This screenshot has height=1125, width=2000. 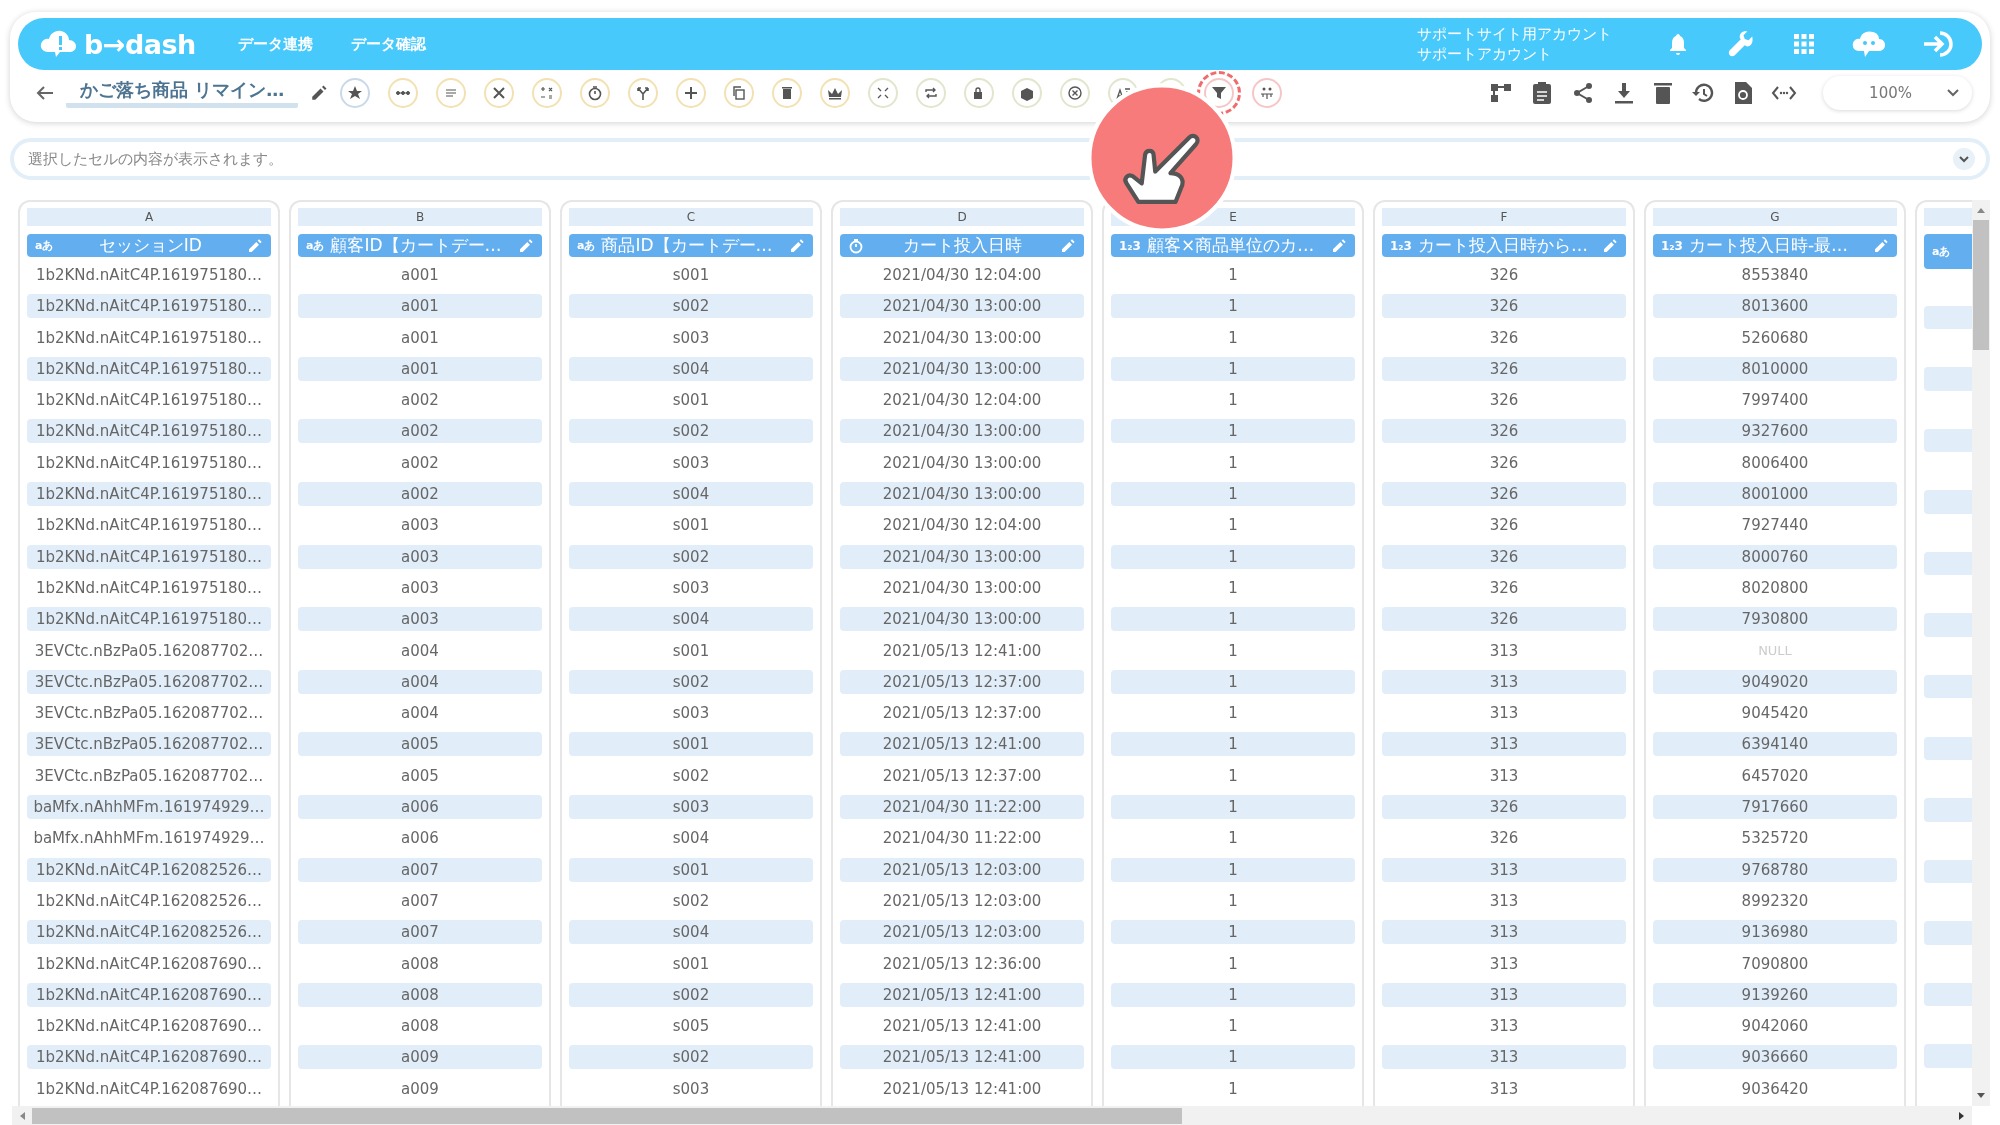 What do you see at coordinates (931, 93) in the screenshot?
I see `repeat-icon` at bounding box center [931, 93].